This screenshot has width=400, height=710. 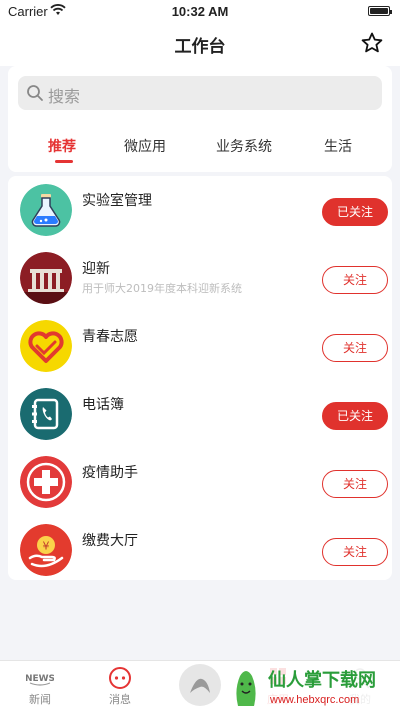 I want to click on item-name: 青春志愿, so click(x=110, y=337).